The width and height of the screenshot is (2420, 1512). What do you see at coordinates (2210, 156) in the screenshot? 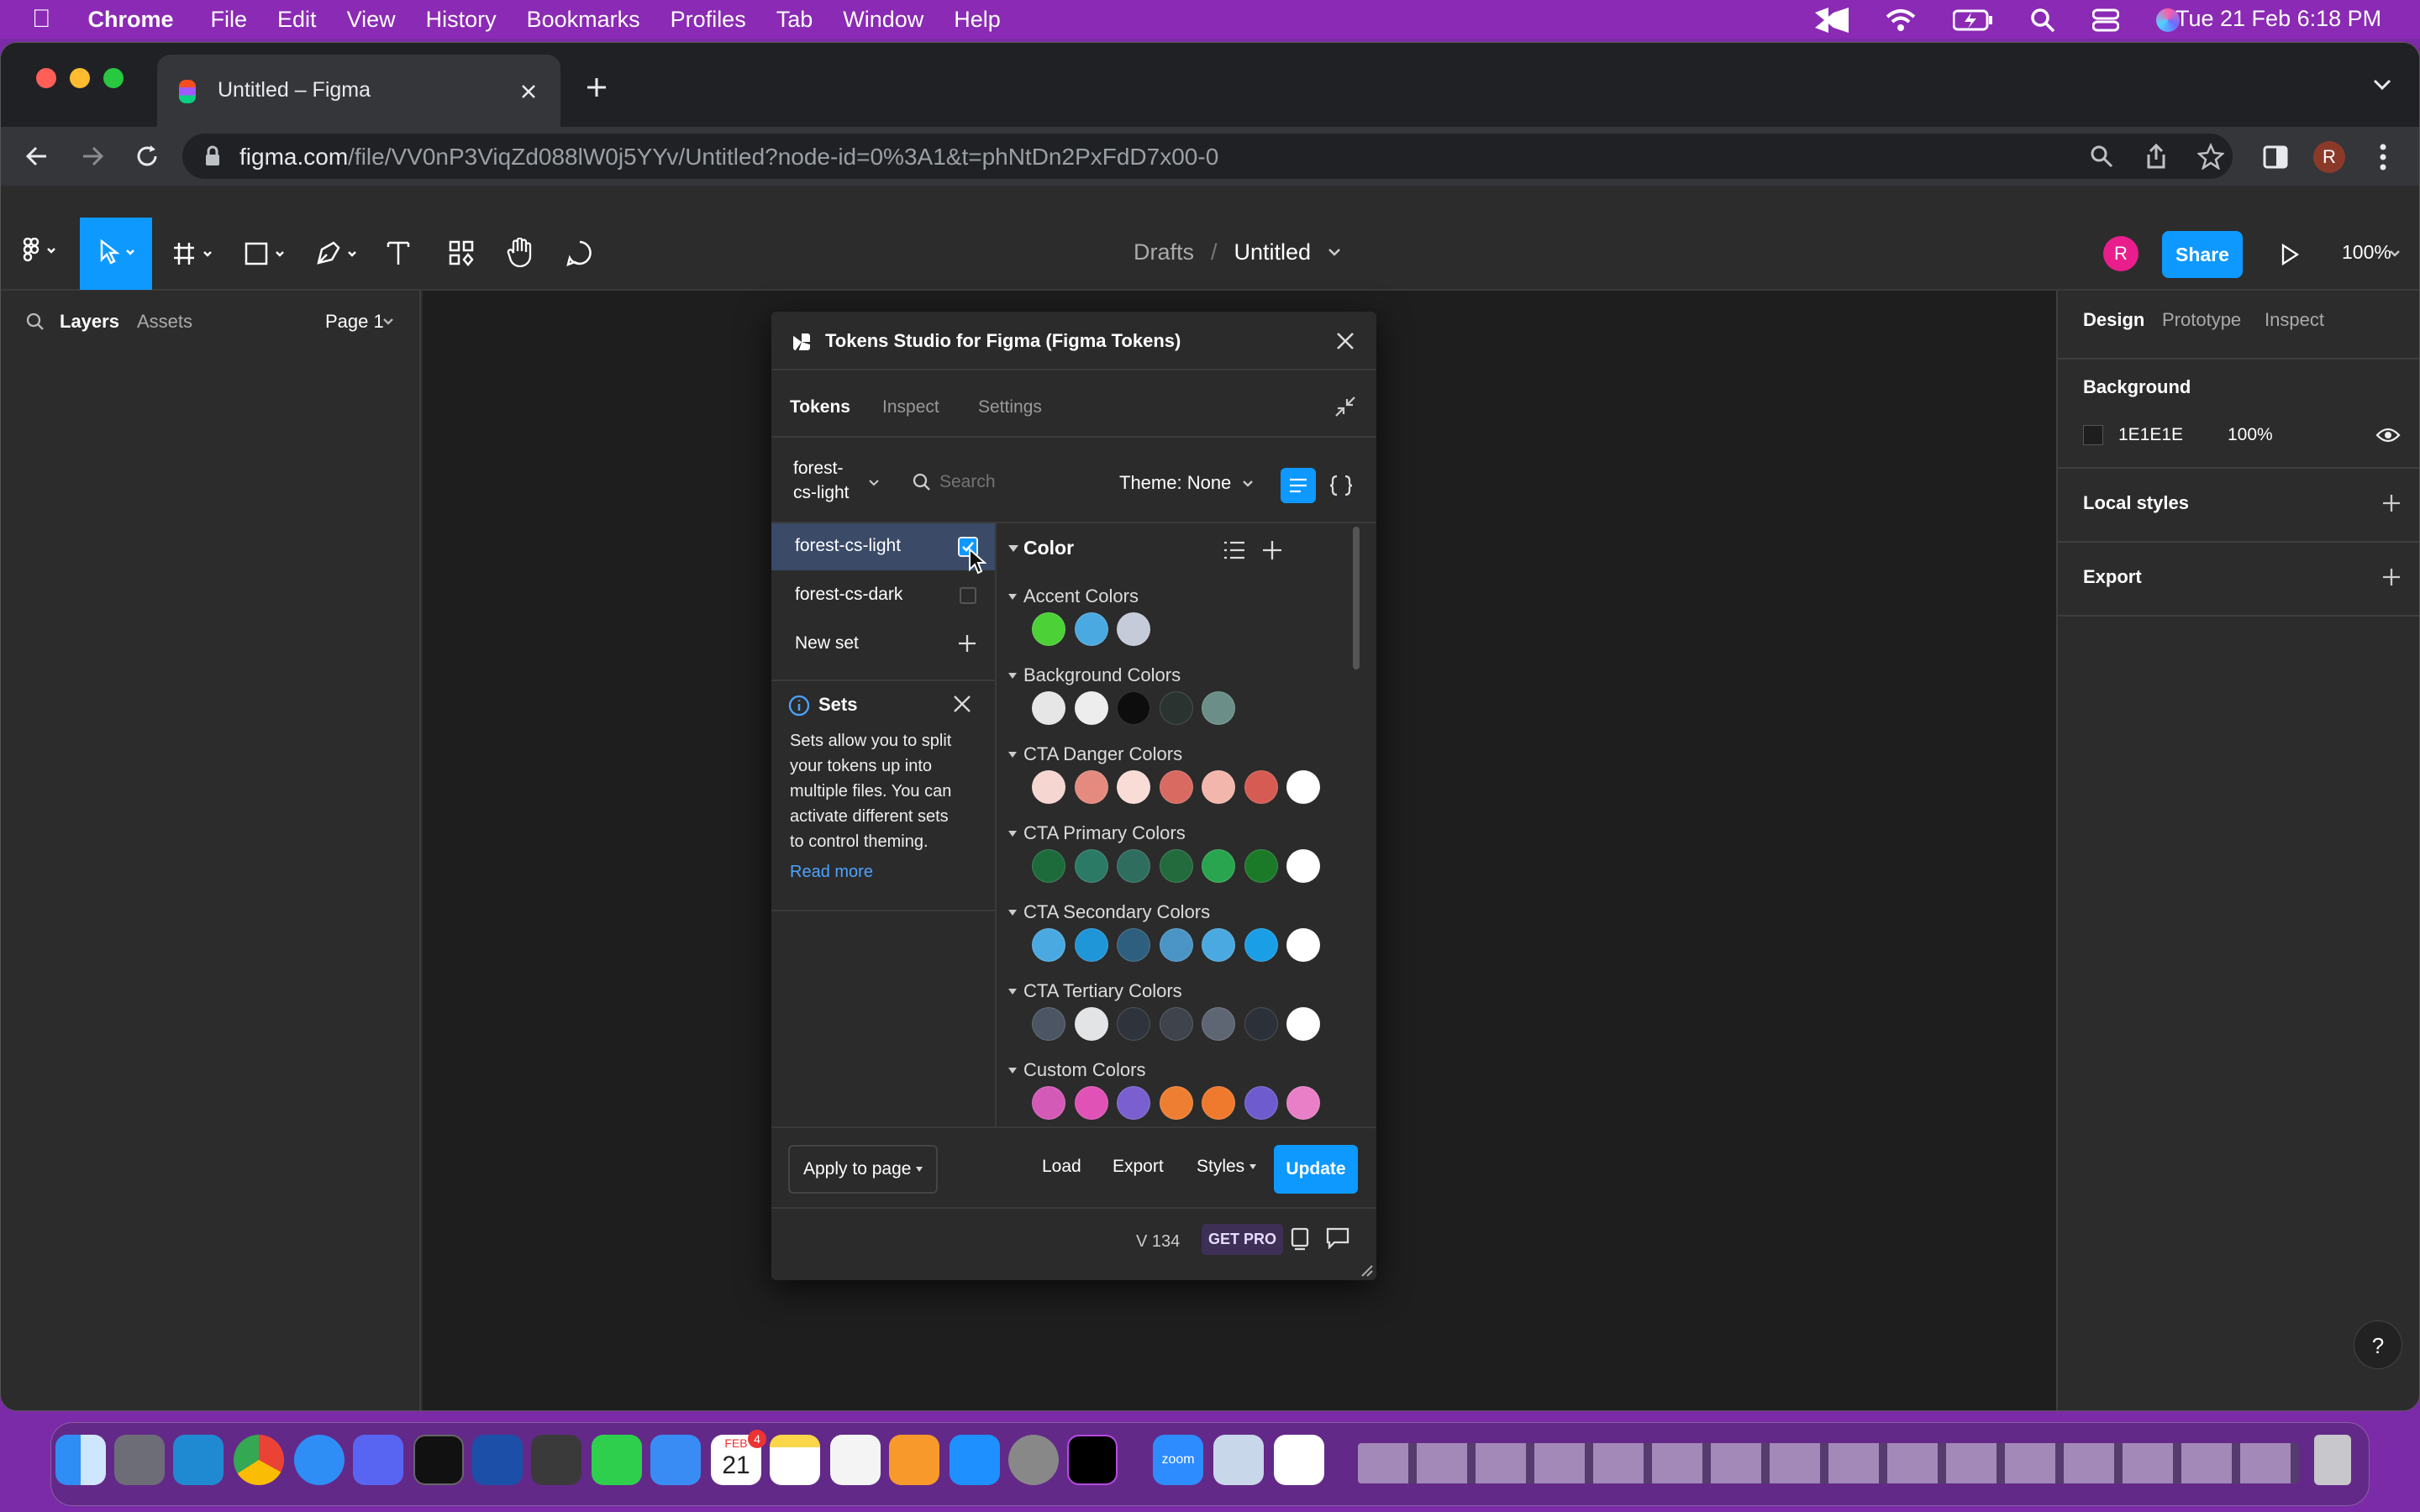
I see `bookmark-star-icon` at bounding box center [2210, 156].